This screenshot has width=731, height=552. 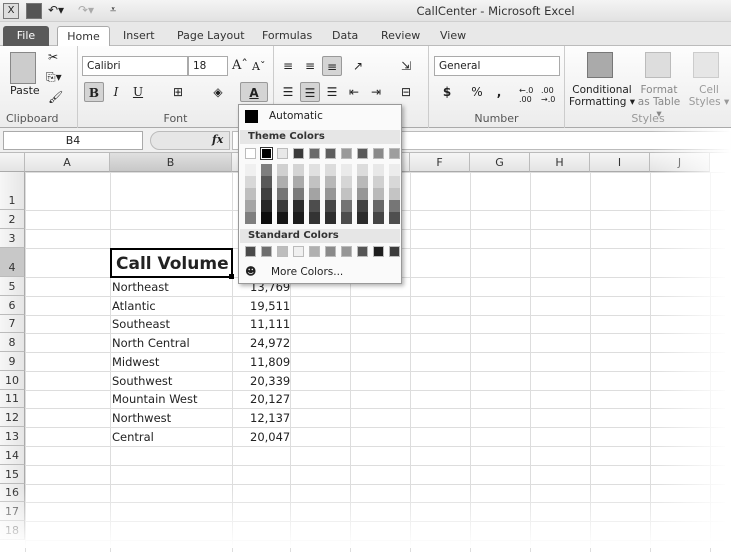 I want to click on merge-center-icon: ⊟, so click(x=406, y=92).